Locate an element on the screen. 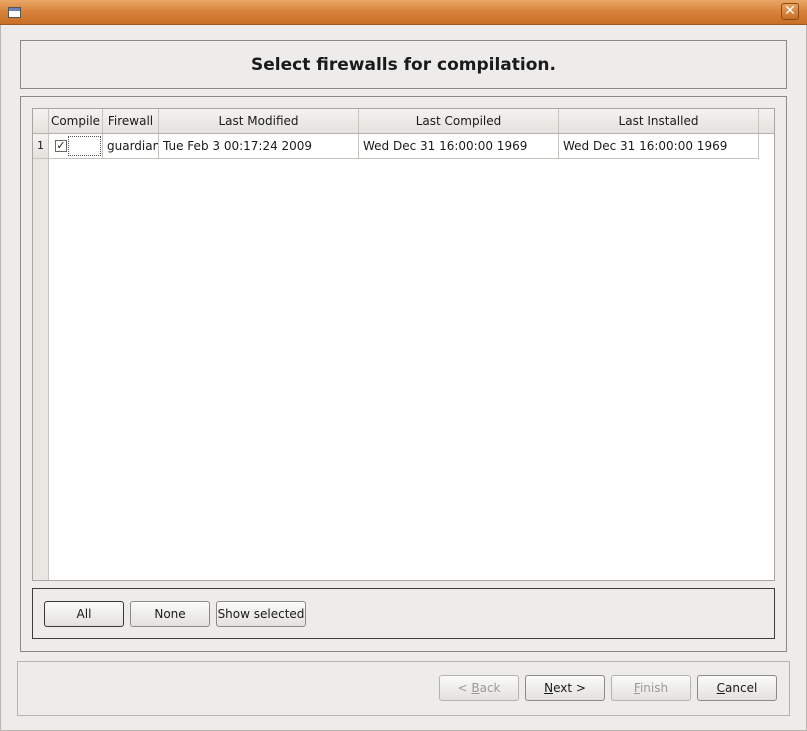 This screenshot has width=807, height=731. next-button: Next > is located at coordinates (565, 688).